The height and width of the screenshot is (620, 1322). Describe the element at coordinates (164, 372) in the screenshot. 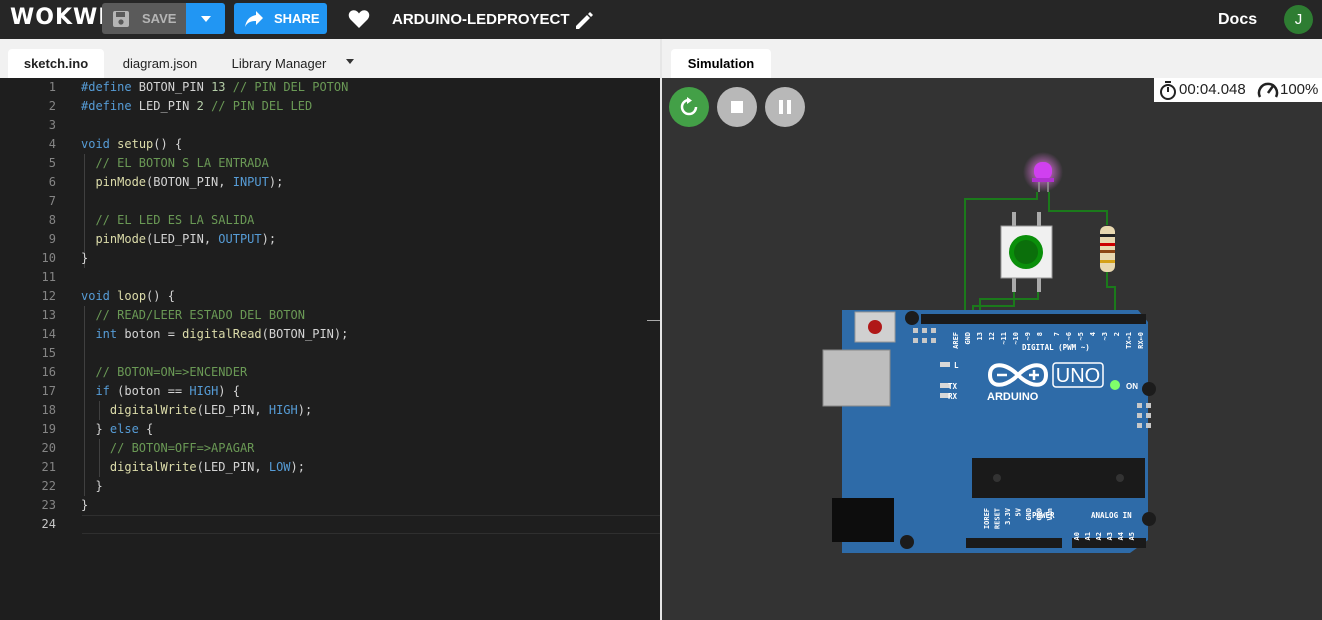

I see `code-line: // BOTON=ON=>ENCENDER` at that location.